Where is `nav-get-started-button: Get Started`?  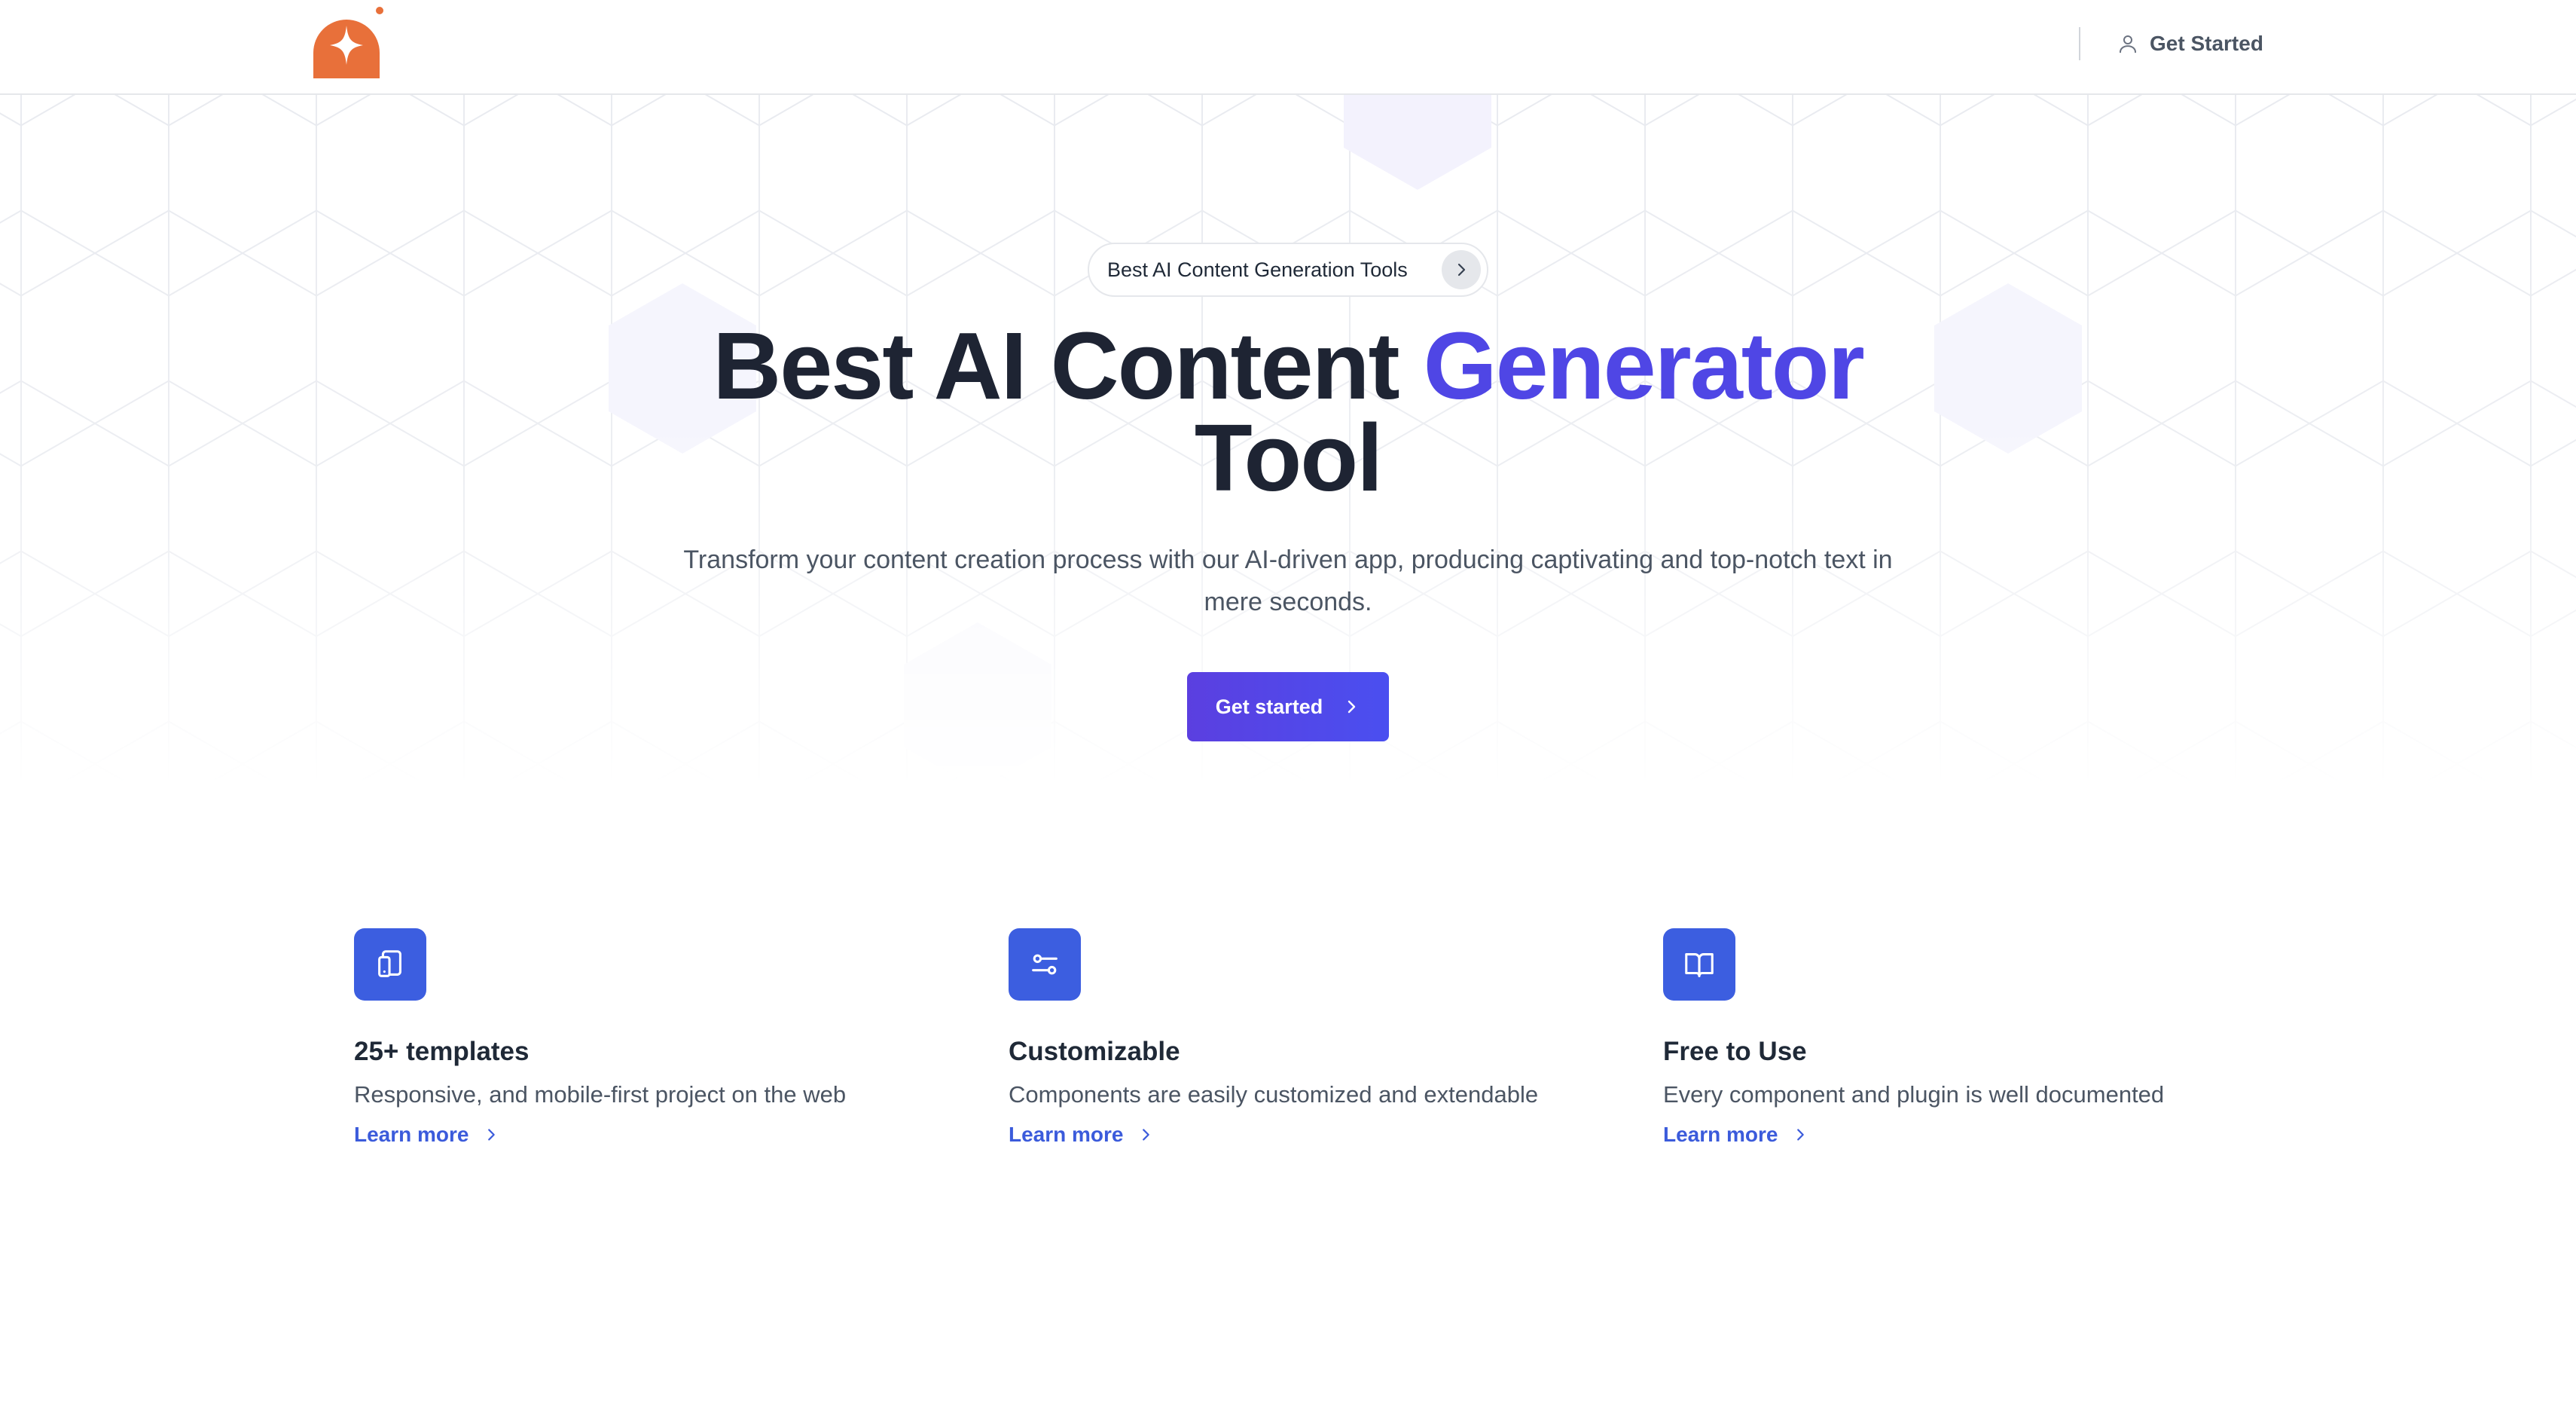
nav-get-started-button: Get Started is located at coordinates (2190, 44).